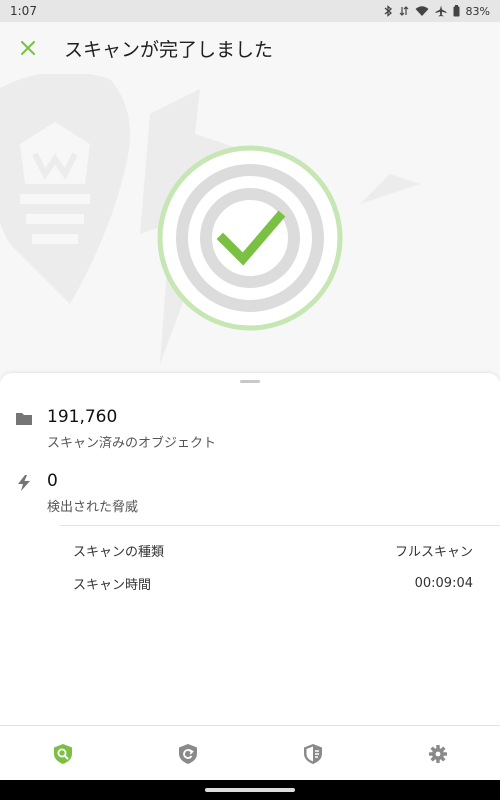 The height and width of the screenshot is (800, 500). Describe the element at coordinates (443, 583) in the screenshot. I see `scan-time-value: 00:09:04` at that location.